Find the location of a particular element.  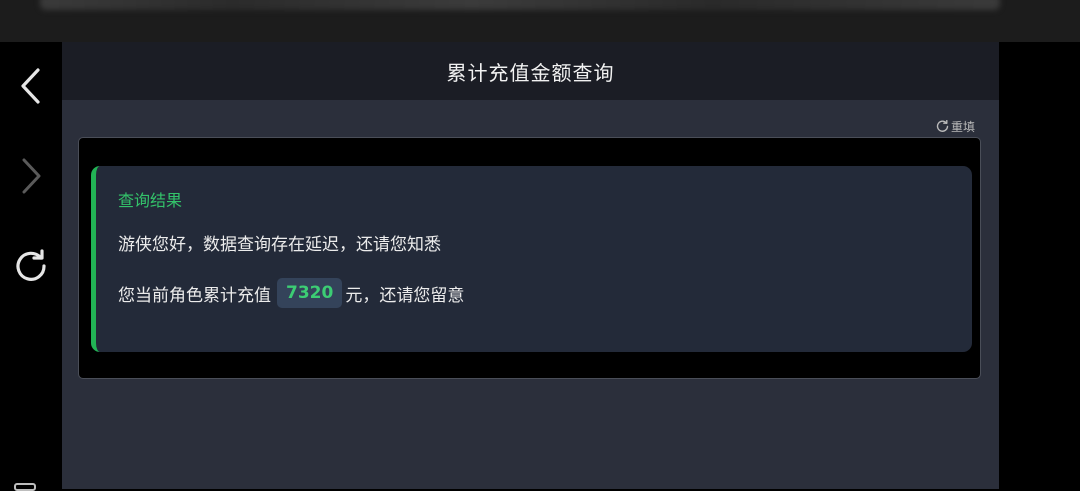

back-button is located at coordinates (31, 86).